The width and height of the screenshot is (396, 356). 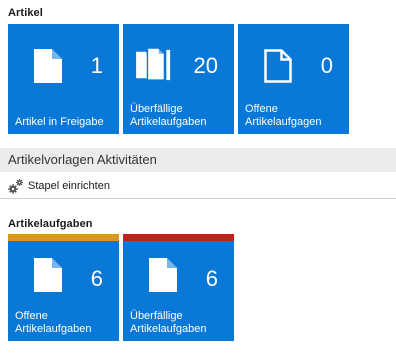 What do you see at coordinates (153, 64) in the screenshot?
I see `documents-stack-icon` at bounding box center [153, 64].